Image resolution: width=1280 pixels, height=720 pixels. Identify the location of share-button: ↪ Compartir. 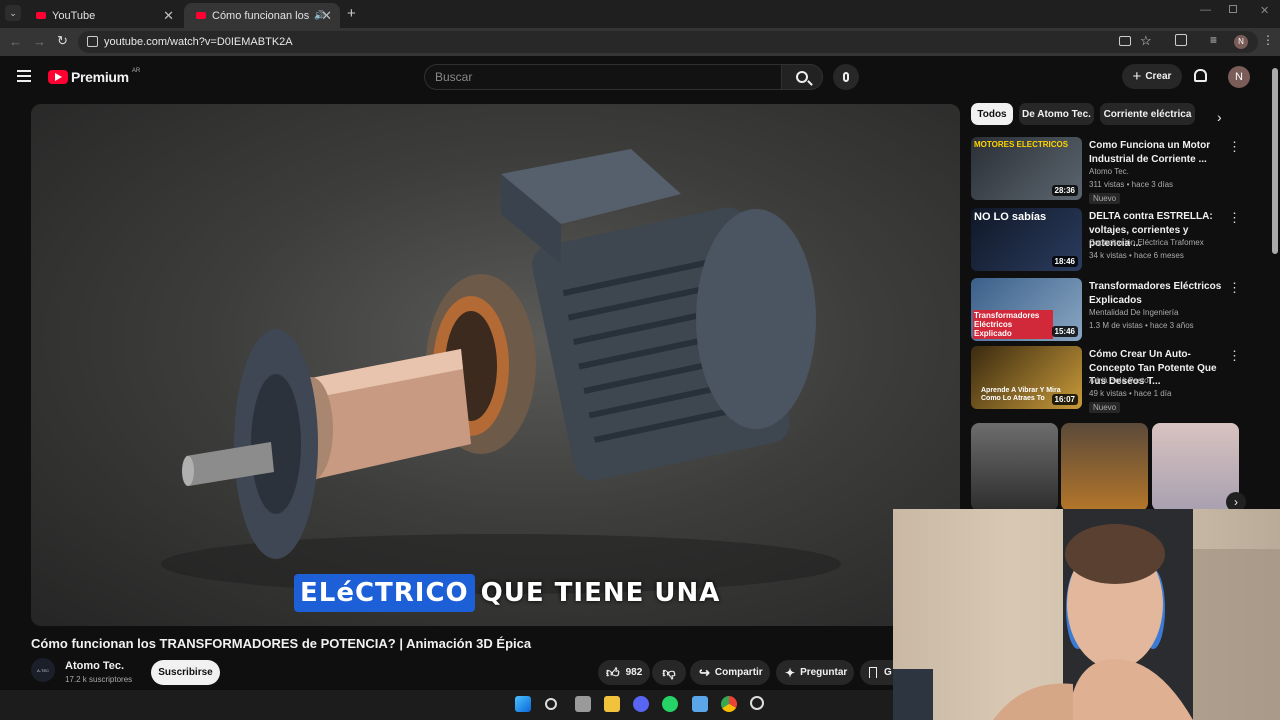
(730, 672).